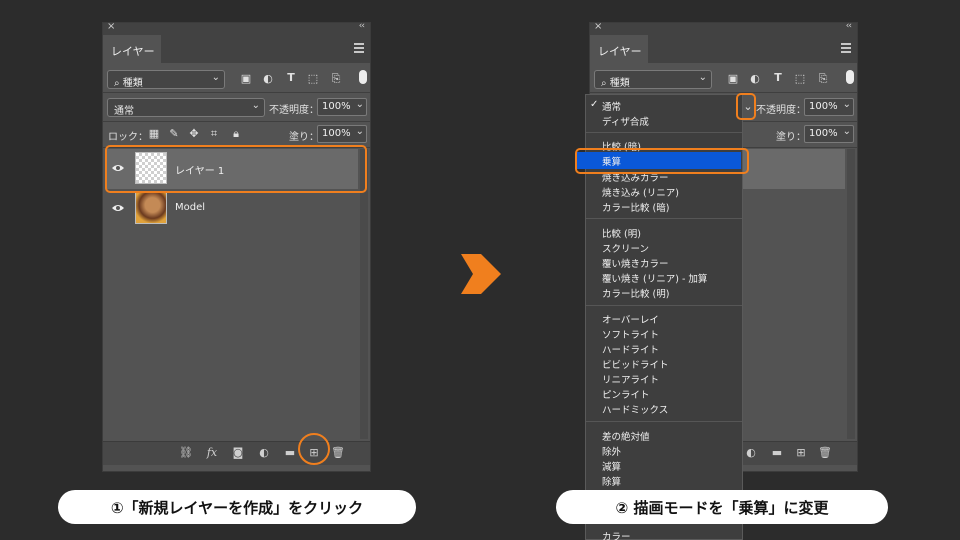 Image resolution: width=960 pixels, height=540 pixels. Describe the element at coordinates (124, 111) in the screenshot. I see `blend-mode-value: 通常` at that location.